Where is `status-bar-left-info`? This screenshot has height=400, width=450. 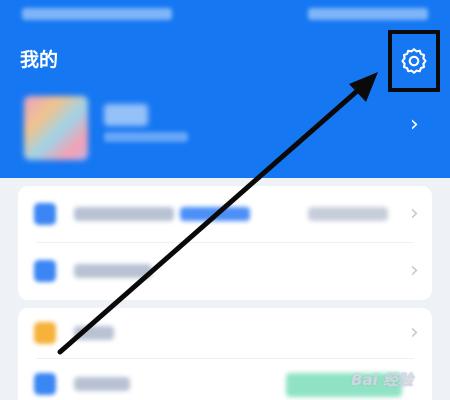
status-bar-left-info is located at coordinates (97, 14).